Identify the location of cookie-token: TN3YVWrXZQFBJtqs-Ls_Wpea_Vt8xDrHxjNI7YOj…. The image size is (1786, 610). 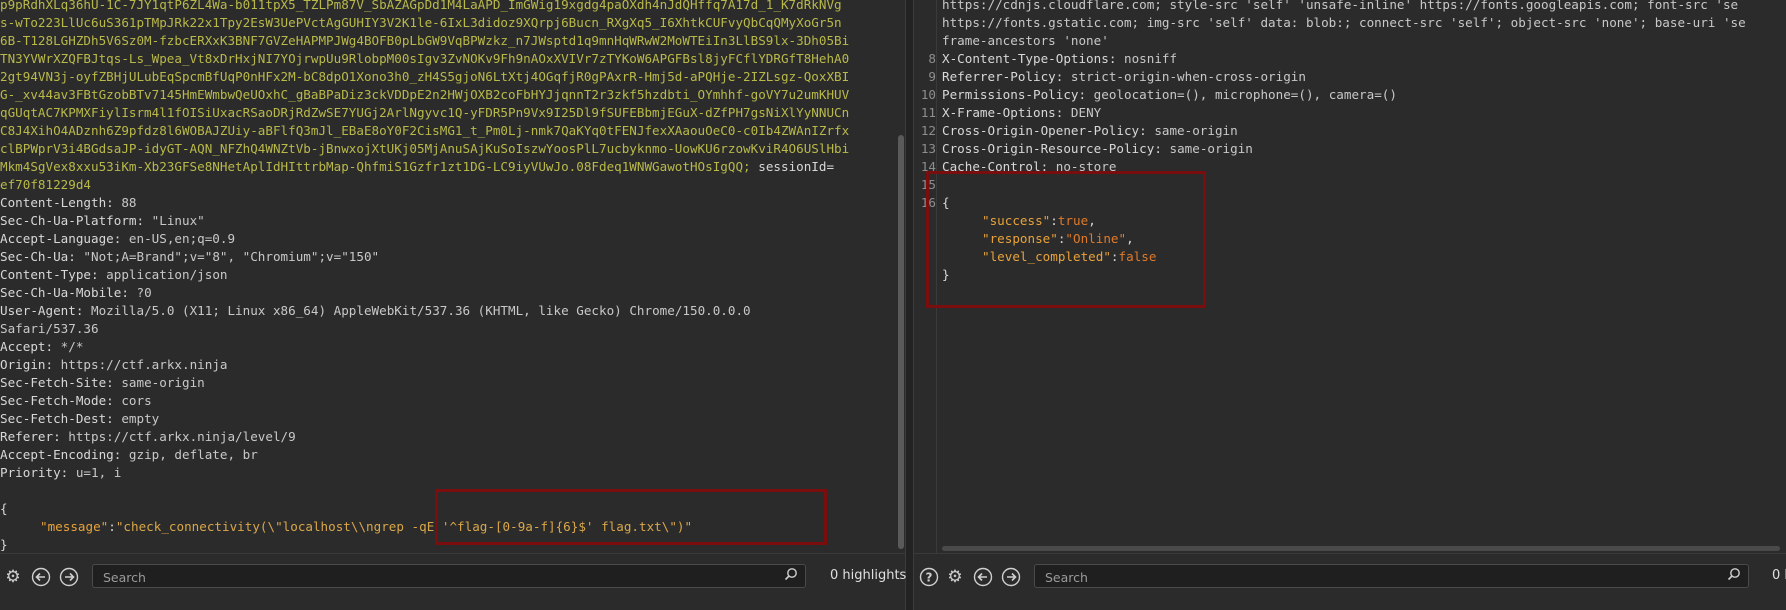
(425, 58).